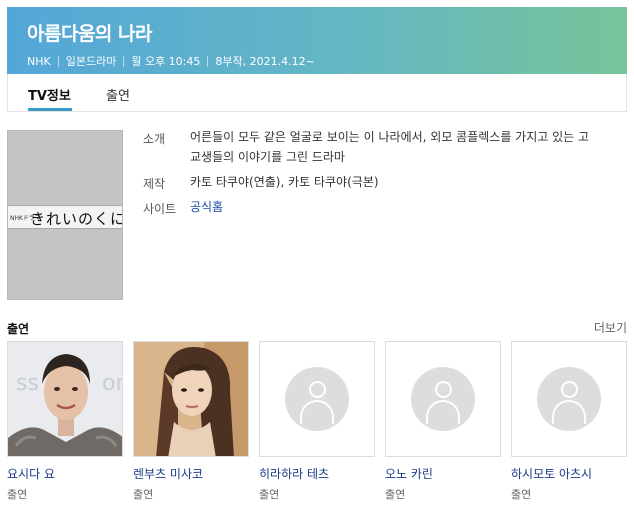  What do you see at coordinates (154, 184) in the screenshot?
I see `production-label: 제작` at bounding box center [154, 184].